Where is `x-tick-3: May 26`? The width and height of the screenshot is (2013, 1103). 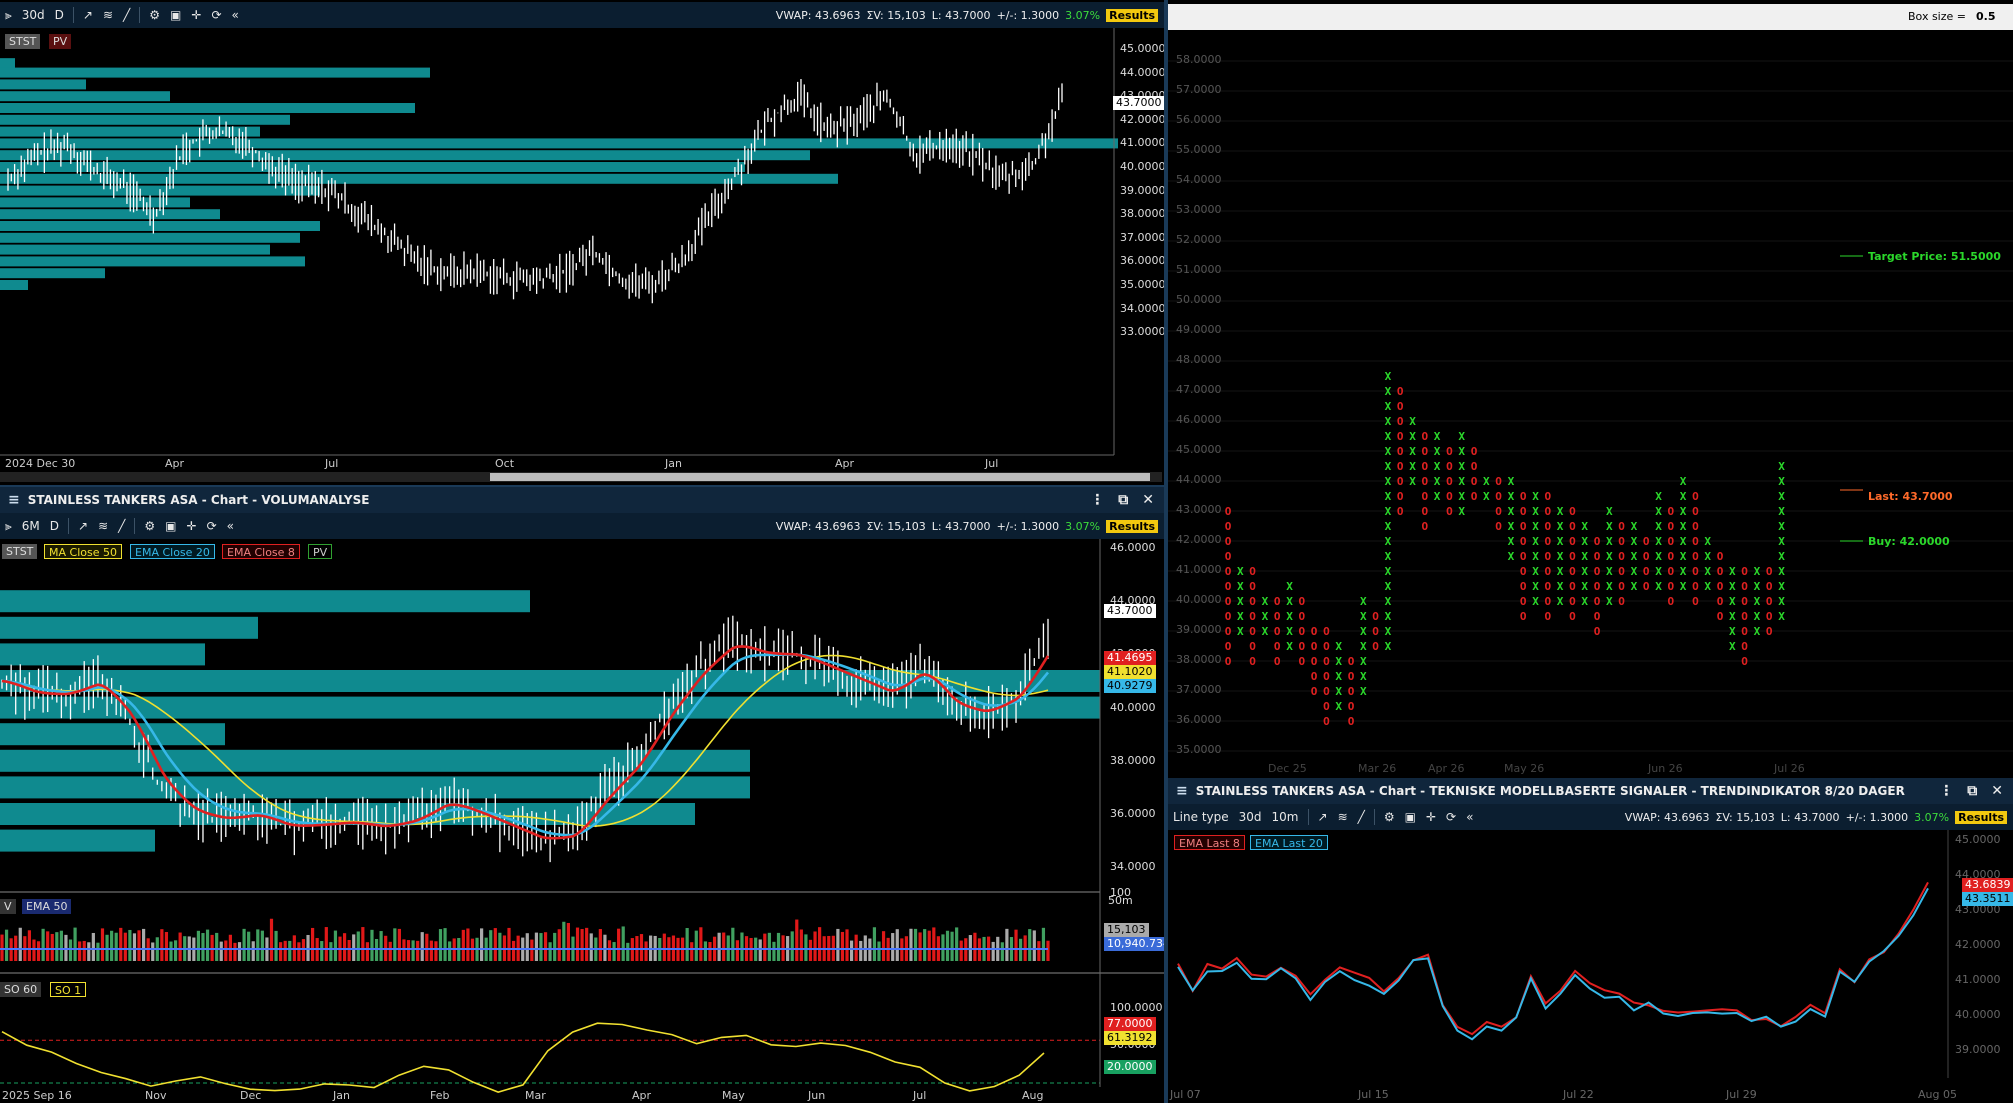 x-tick-3: May 26 is located at coordinates (1524, 768).